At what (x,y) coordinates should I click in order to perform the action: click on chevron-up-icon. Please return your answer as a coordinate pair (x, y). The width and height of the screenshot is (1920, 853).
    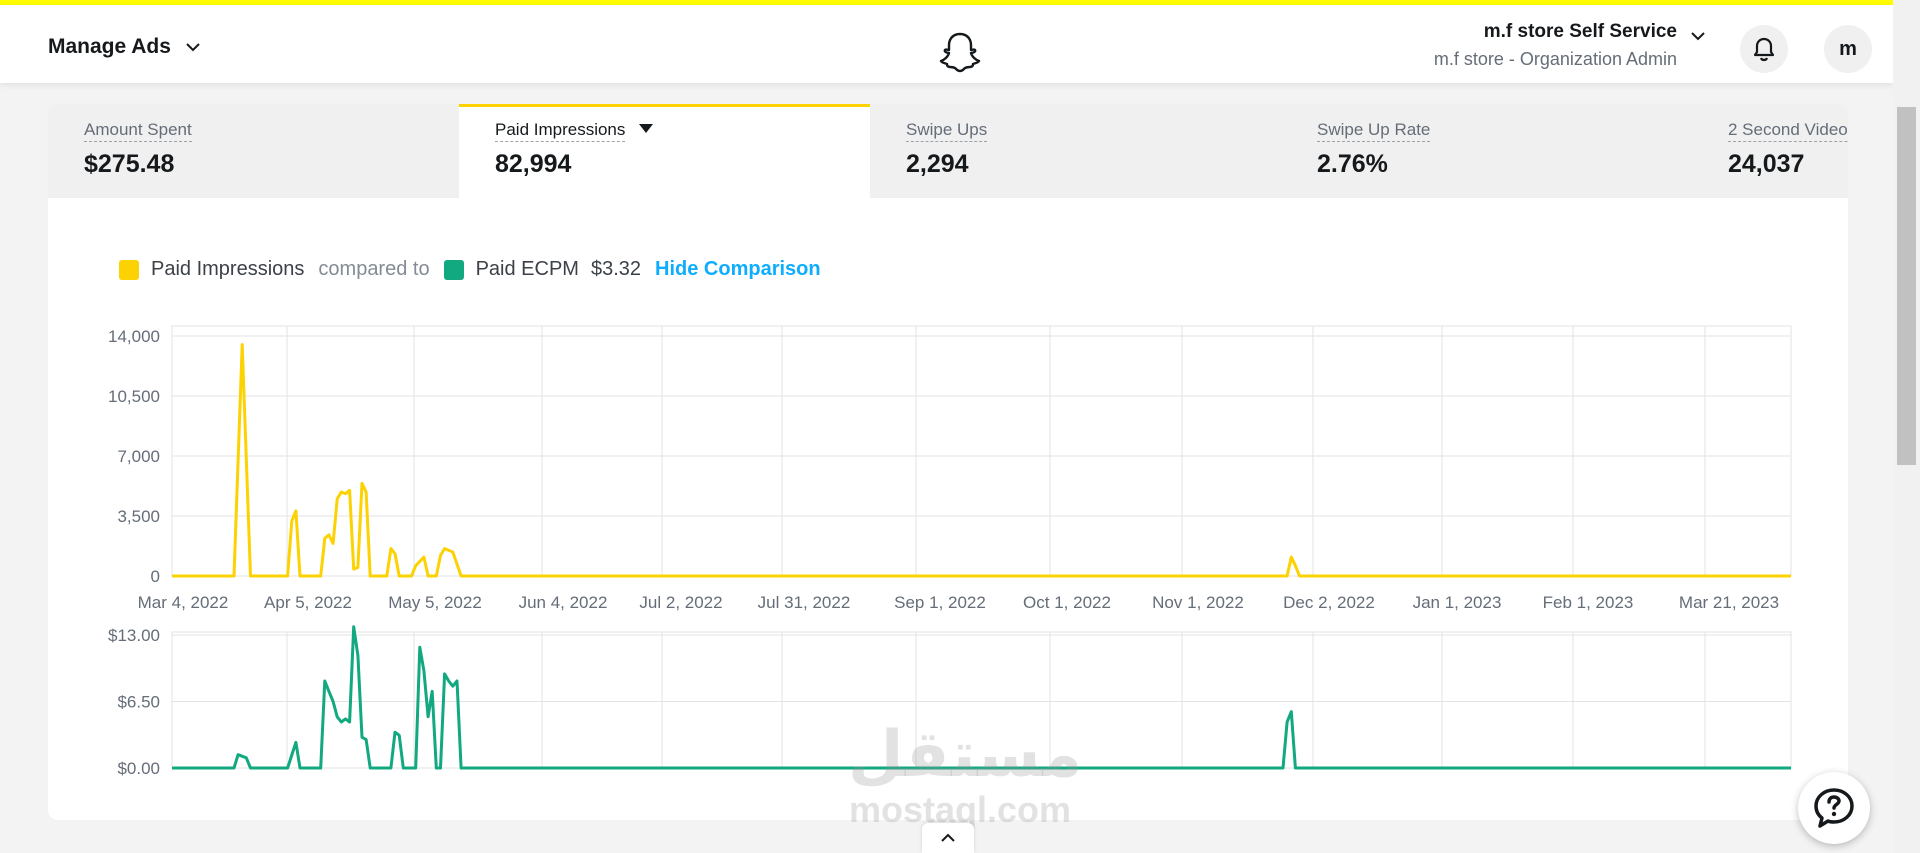
    Looking at the image, I should click on (948, 837).